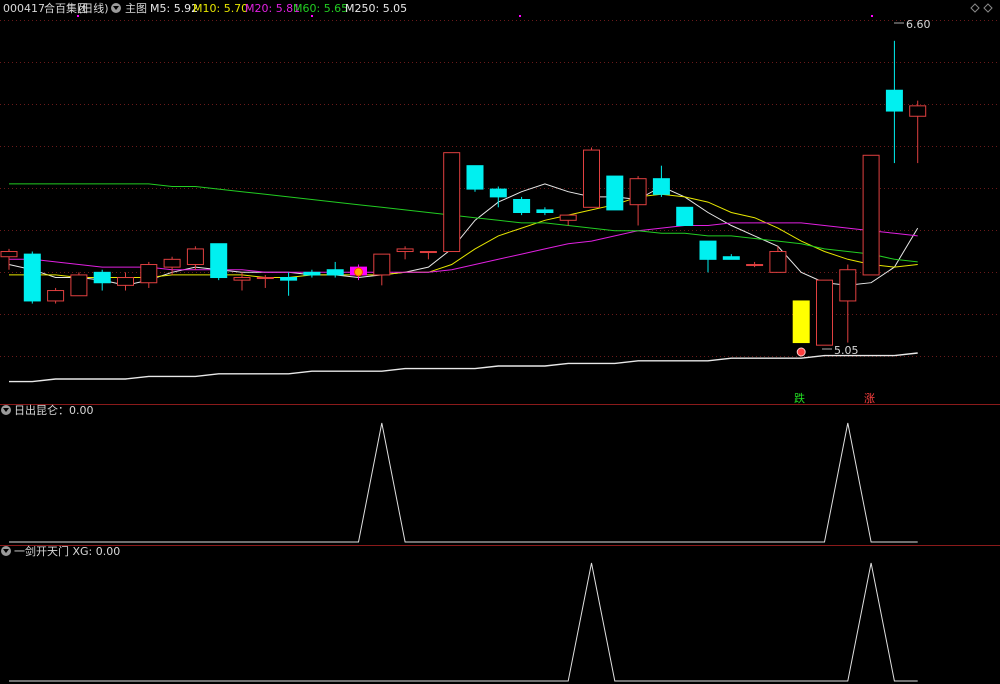 This screenshot has height=684, width=1000. Describe the element at coordinates (801, 352) in the screenshot. I see `signal-dot-icon` at that location.